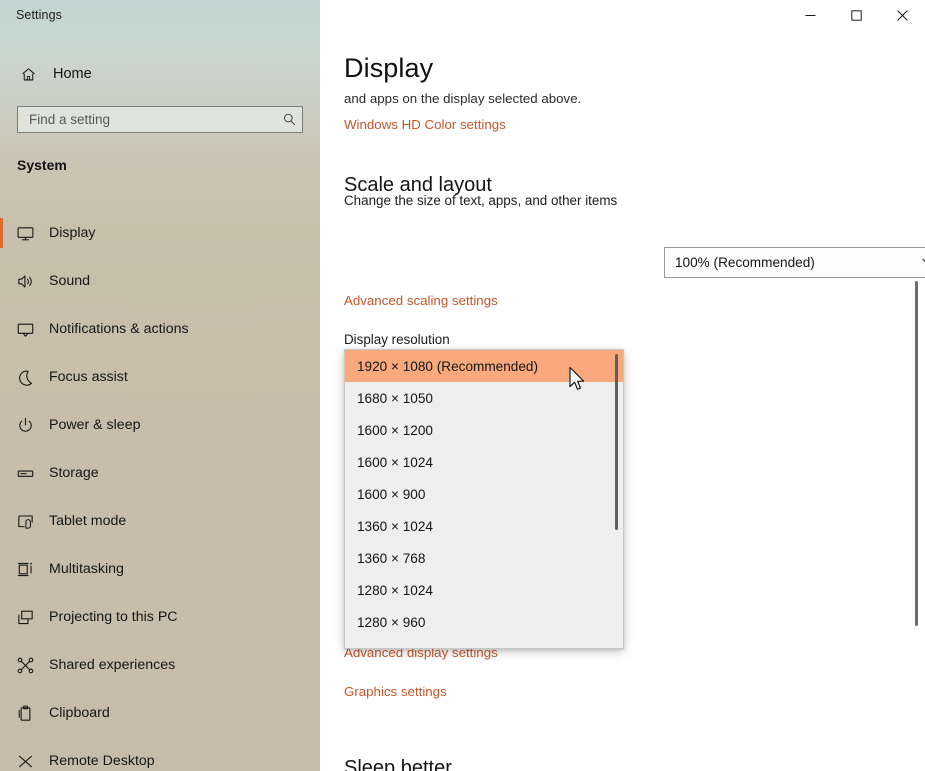 The image size is (925, 771). Describe the element at coordinates (160, 569) in the screenshot. I see `sidebar-item-multitasking: Multitasking` at that location.